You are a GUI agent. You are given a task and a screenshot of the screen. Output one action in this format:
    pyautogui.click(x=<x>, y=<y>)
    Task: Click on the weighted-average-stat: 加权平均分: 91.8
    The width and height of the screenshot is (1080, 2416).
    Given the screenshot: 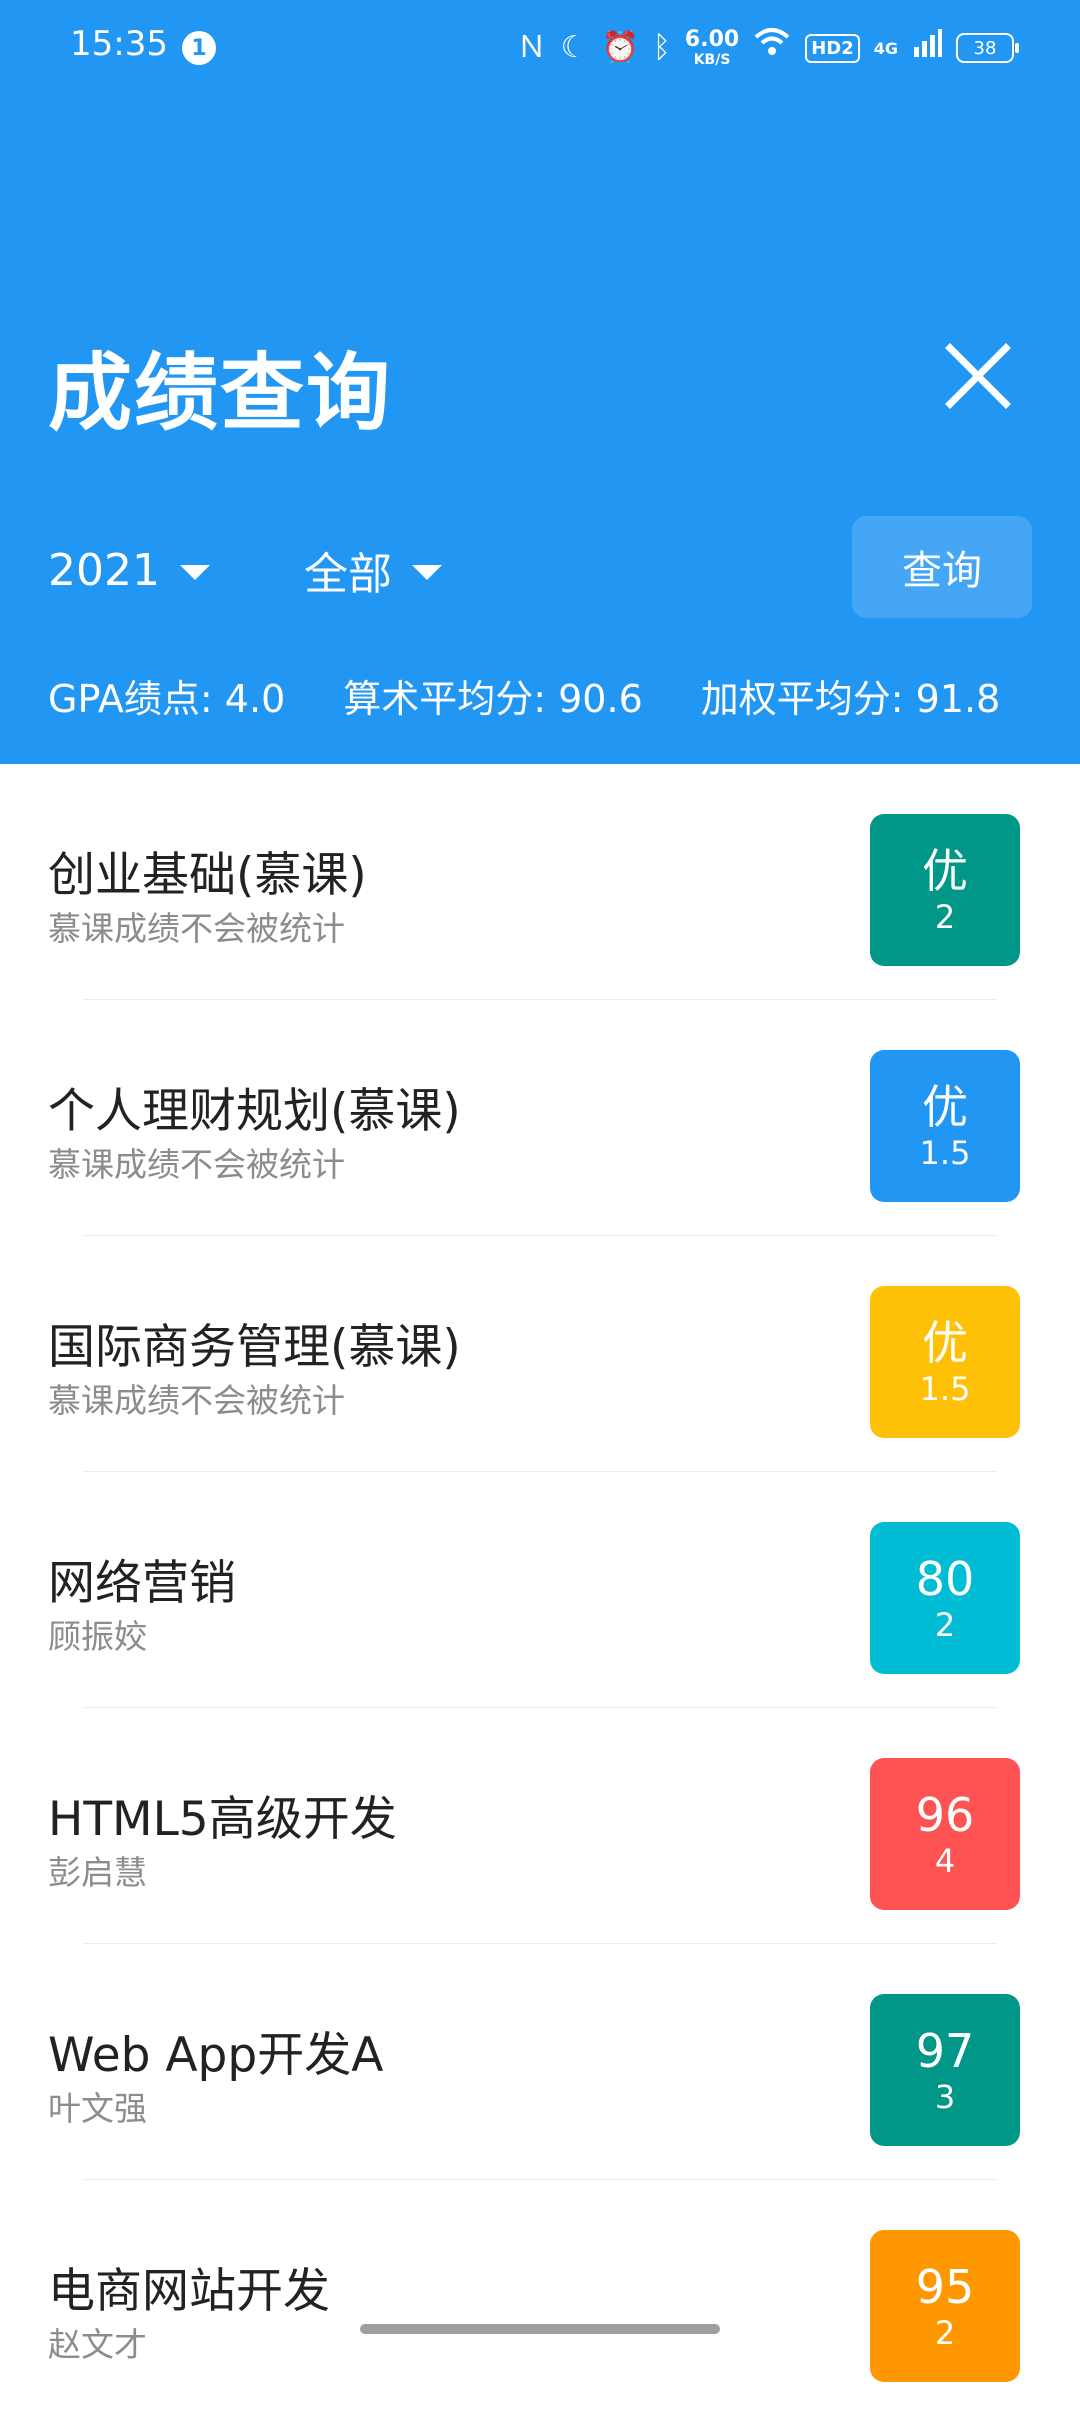 What is the action you would take?
    pyautogui.click(x=850, y=699)
    